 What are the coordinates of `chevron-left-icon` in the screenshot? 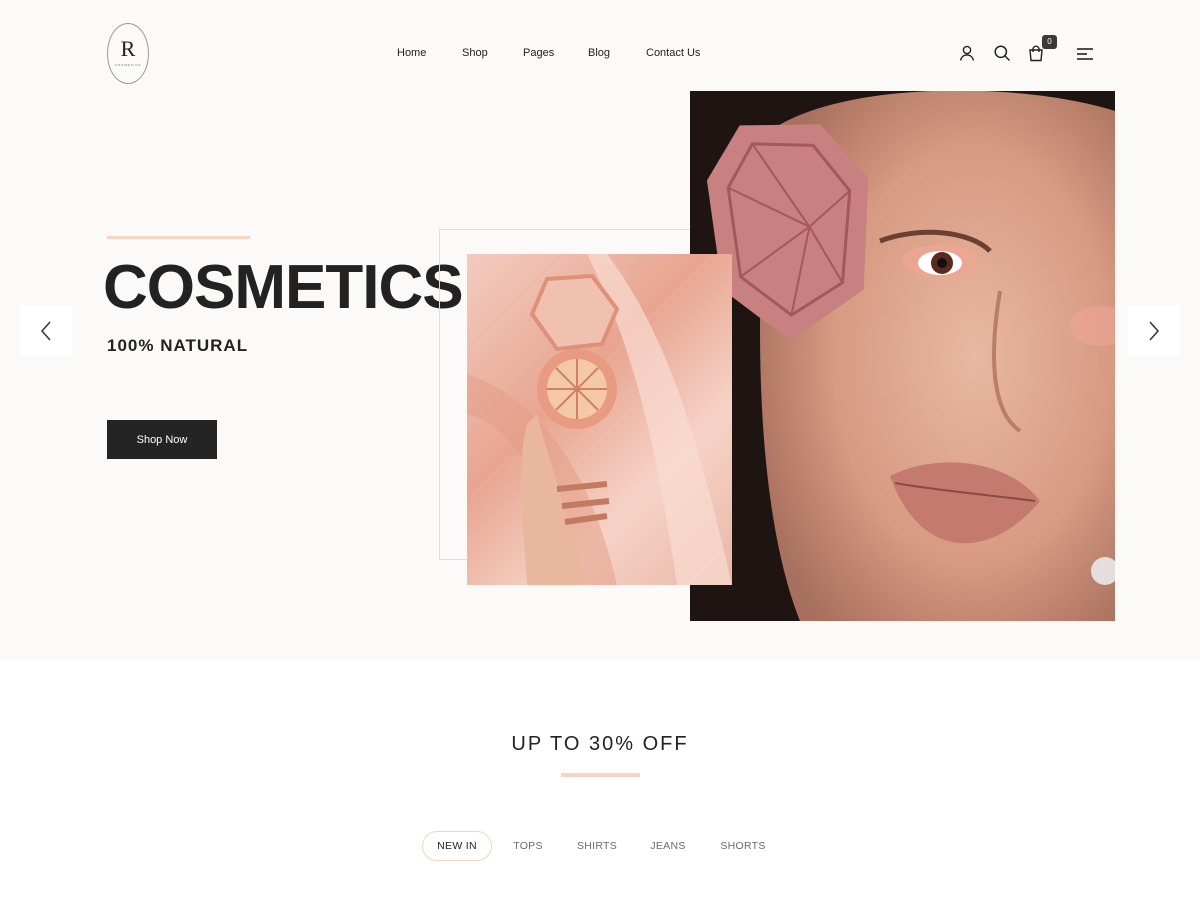 It's located at (45, 331).